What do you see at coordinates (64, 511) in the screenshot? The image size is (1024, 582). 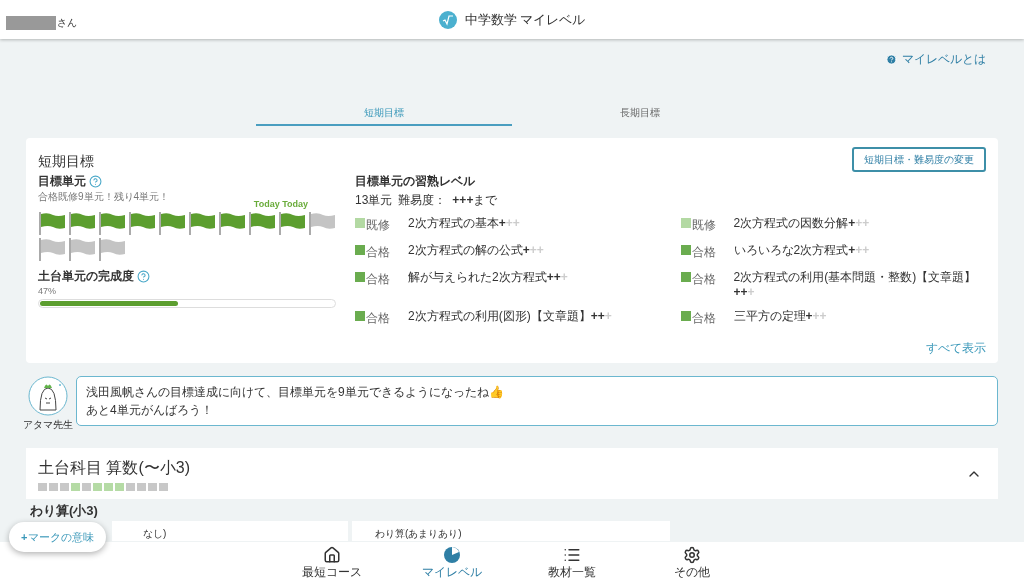 I see `group-heading: わり算(小3)` at bounding box center [64, 511].